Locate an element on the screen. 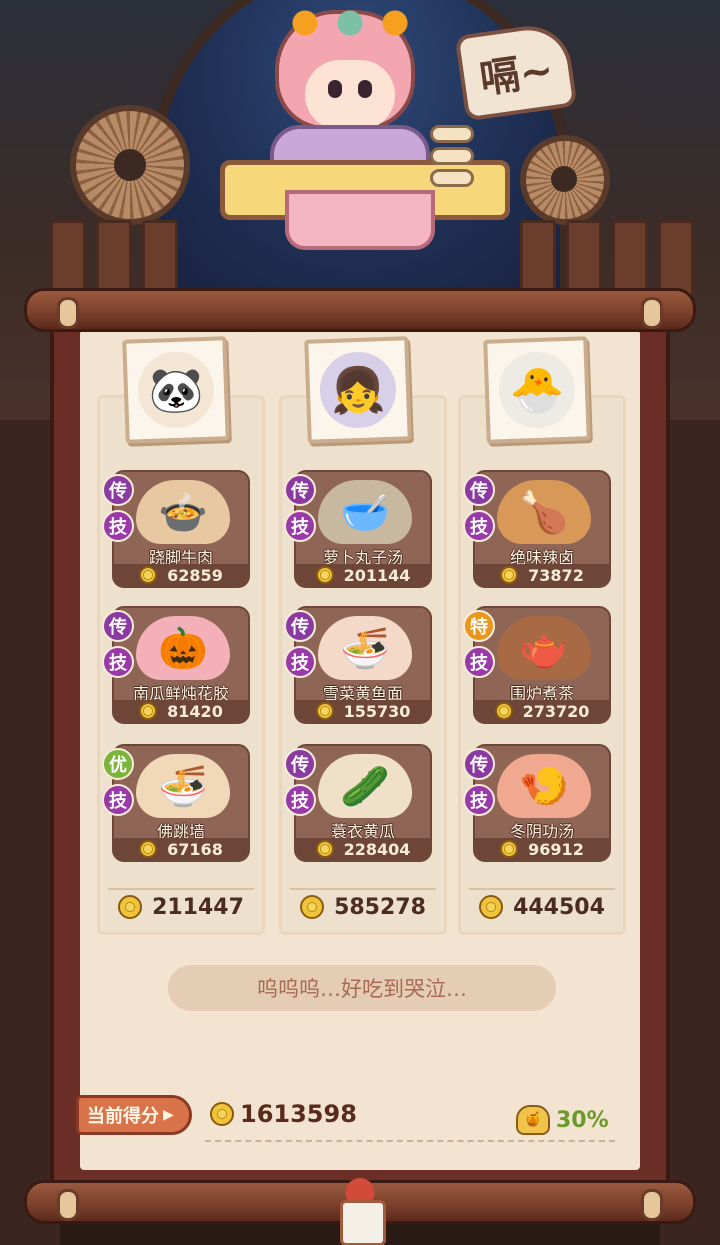 The image size is (720, 1245). beef-stew-icon: 🍲 is located at coordinates (183, 512).